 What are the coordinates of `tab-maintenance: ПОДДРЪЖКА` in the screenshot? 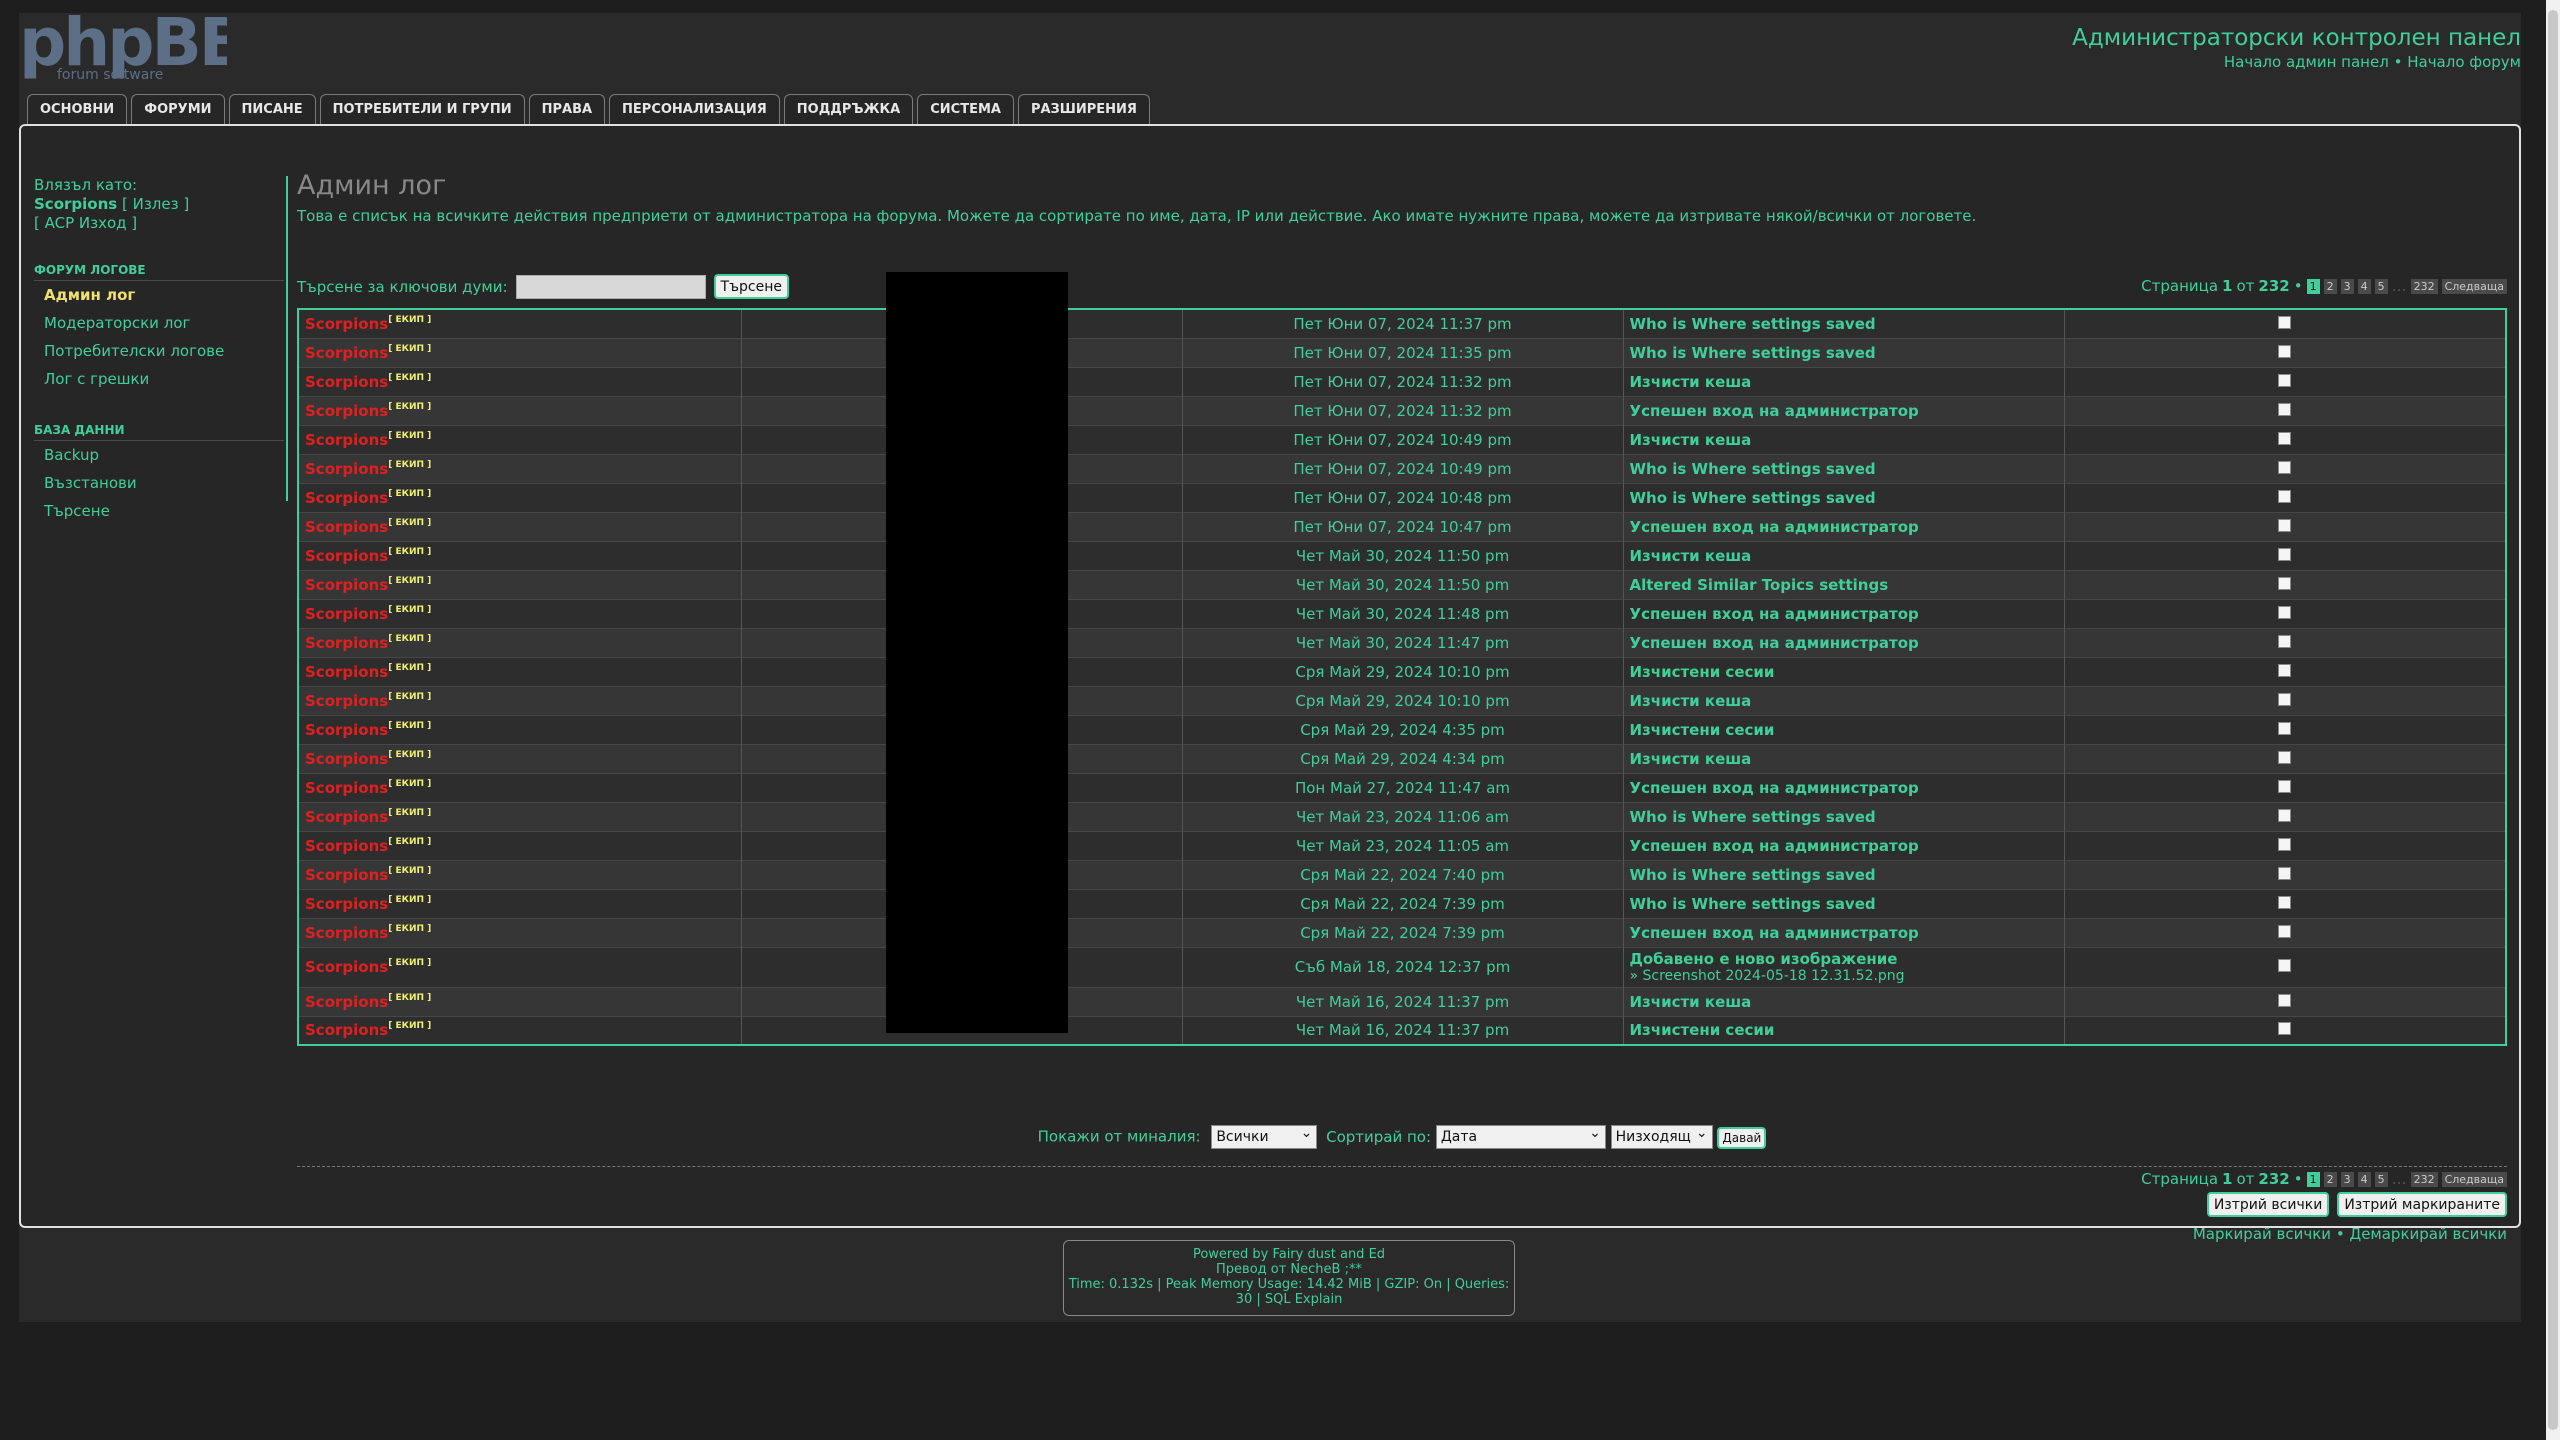 It's located at (848, 109).